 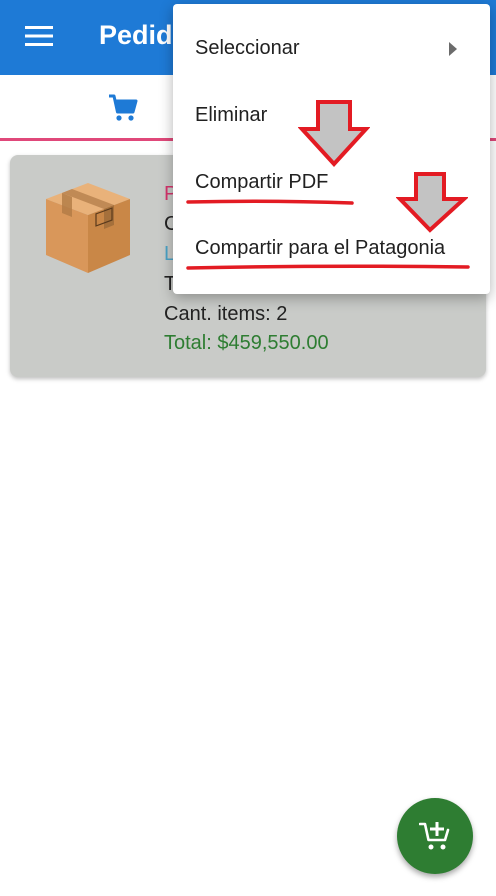 I want to click on add-to-cart-icon, so click(x=434, y=836).